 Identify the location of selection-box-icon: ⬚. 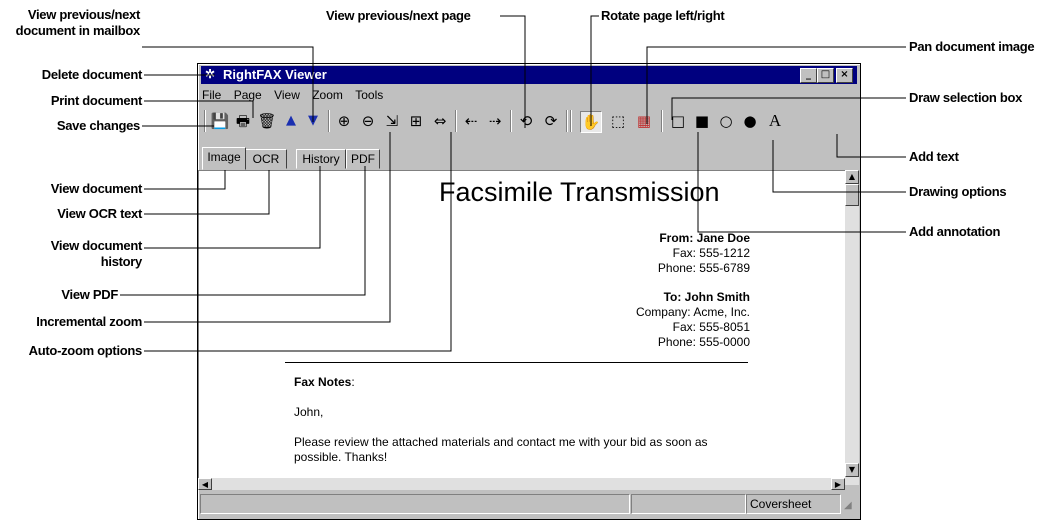
(618, 121).